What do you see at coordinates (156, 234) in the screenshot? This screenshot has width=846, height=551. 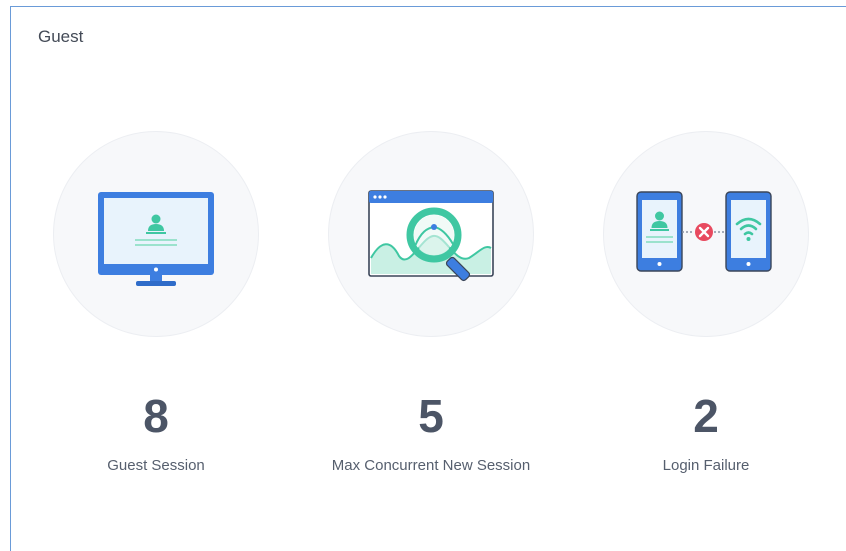 I see `monitor-user-icon` at bounding box center [156, 234].